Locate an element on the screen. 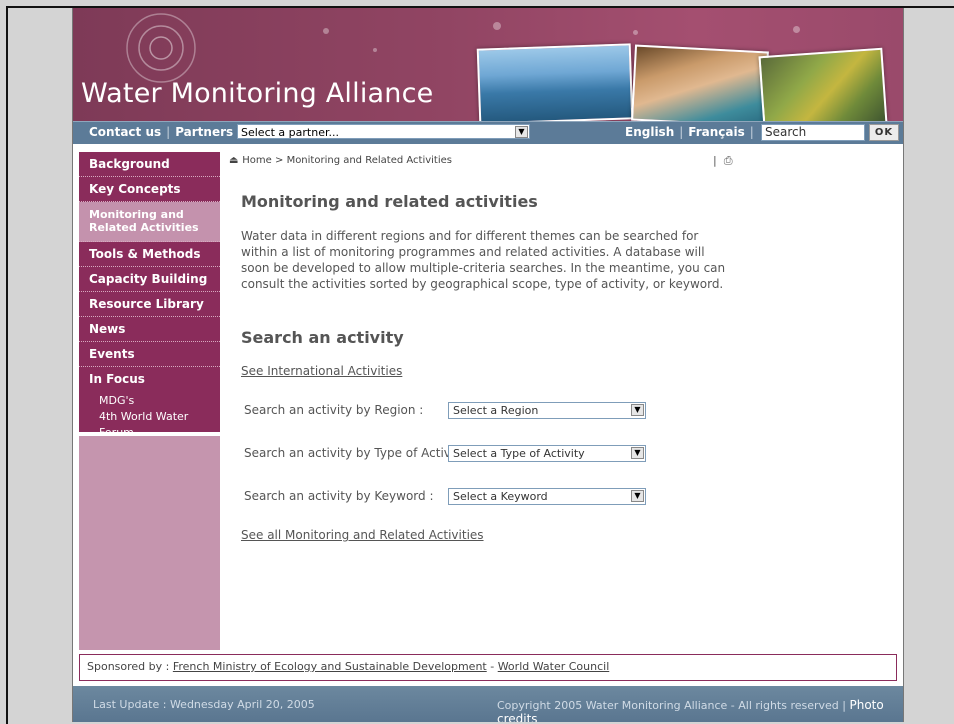  sidebar-item-tools-methods: Tools & Methods is located at coordinates (149, 254).